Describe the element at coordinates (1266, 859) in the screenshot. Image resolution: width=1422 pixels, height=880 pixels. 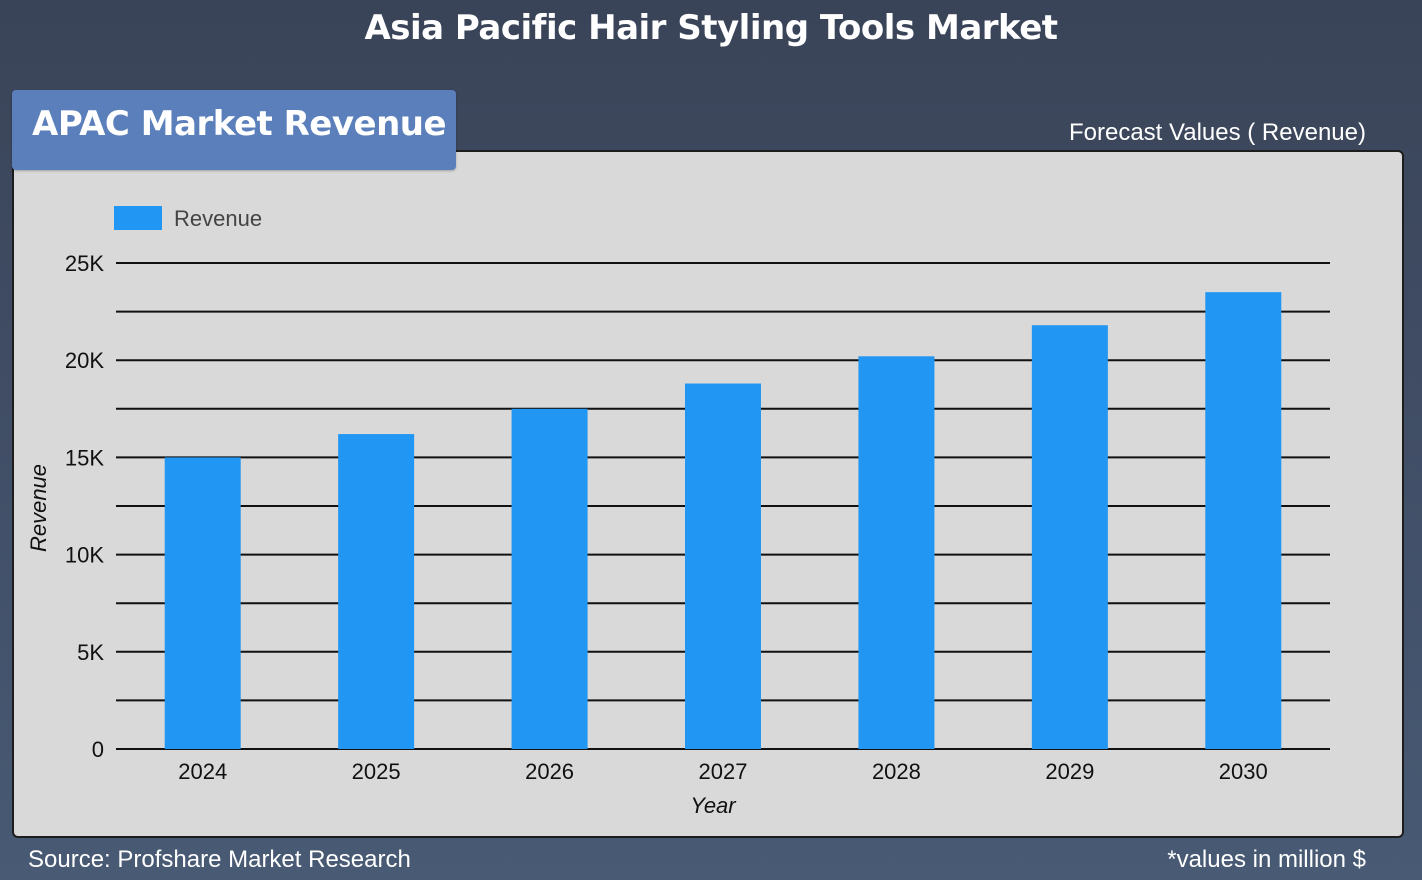
I see `units-note: *values in million $` at that location.